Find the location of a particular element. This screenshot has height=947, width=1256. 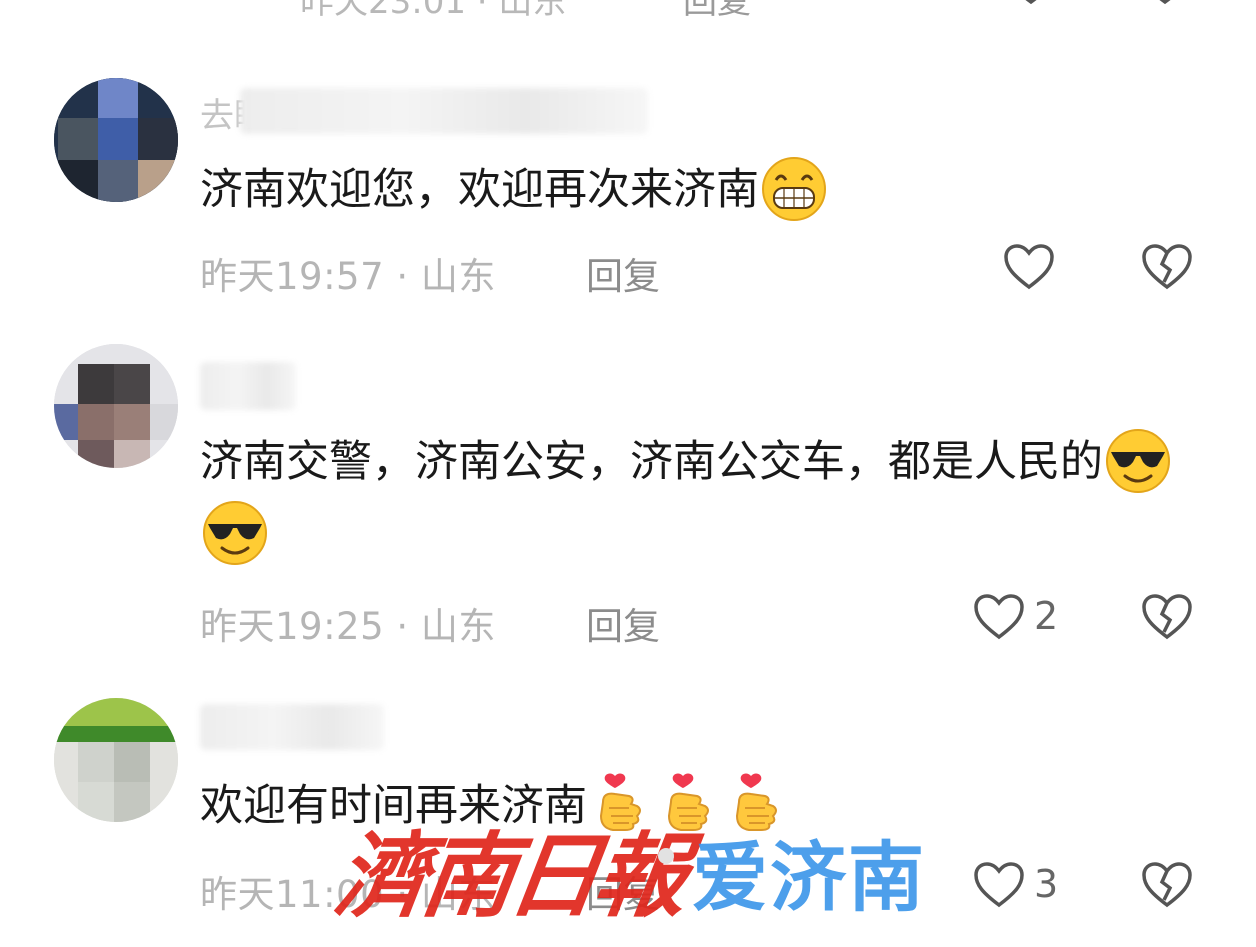

grin-emoji is located at coordinates (794, 189).